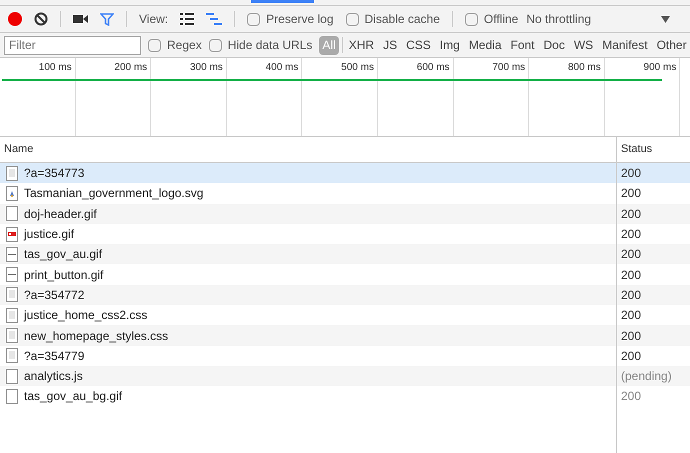  I want to click on file-name: tas_gov_au_bg.gif, so click(73, 397).